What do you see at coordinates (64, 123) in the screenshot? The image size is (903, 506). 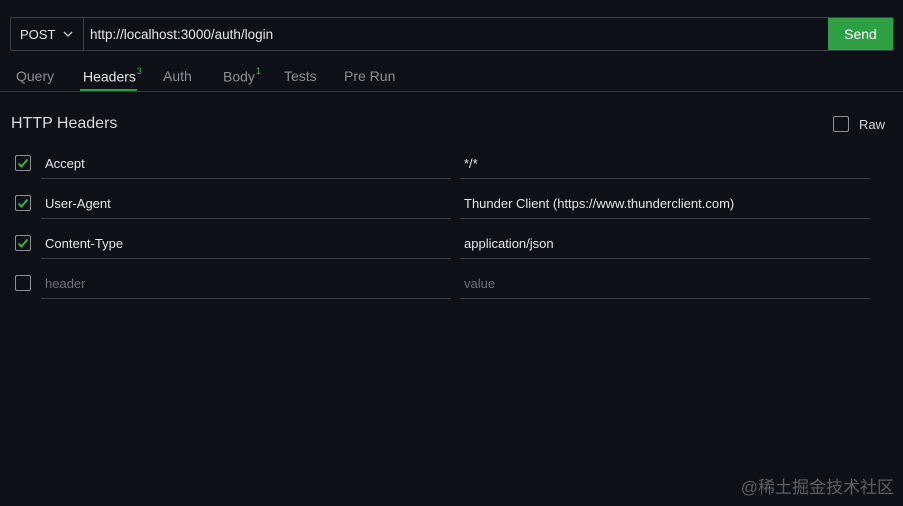 I see `section-title: HTTP Headers` at bounding box center [64, 123].